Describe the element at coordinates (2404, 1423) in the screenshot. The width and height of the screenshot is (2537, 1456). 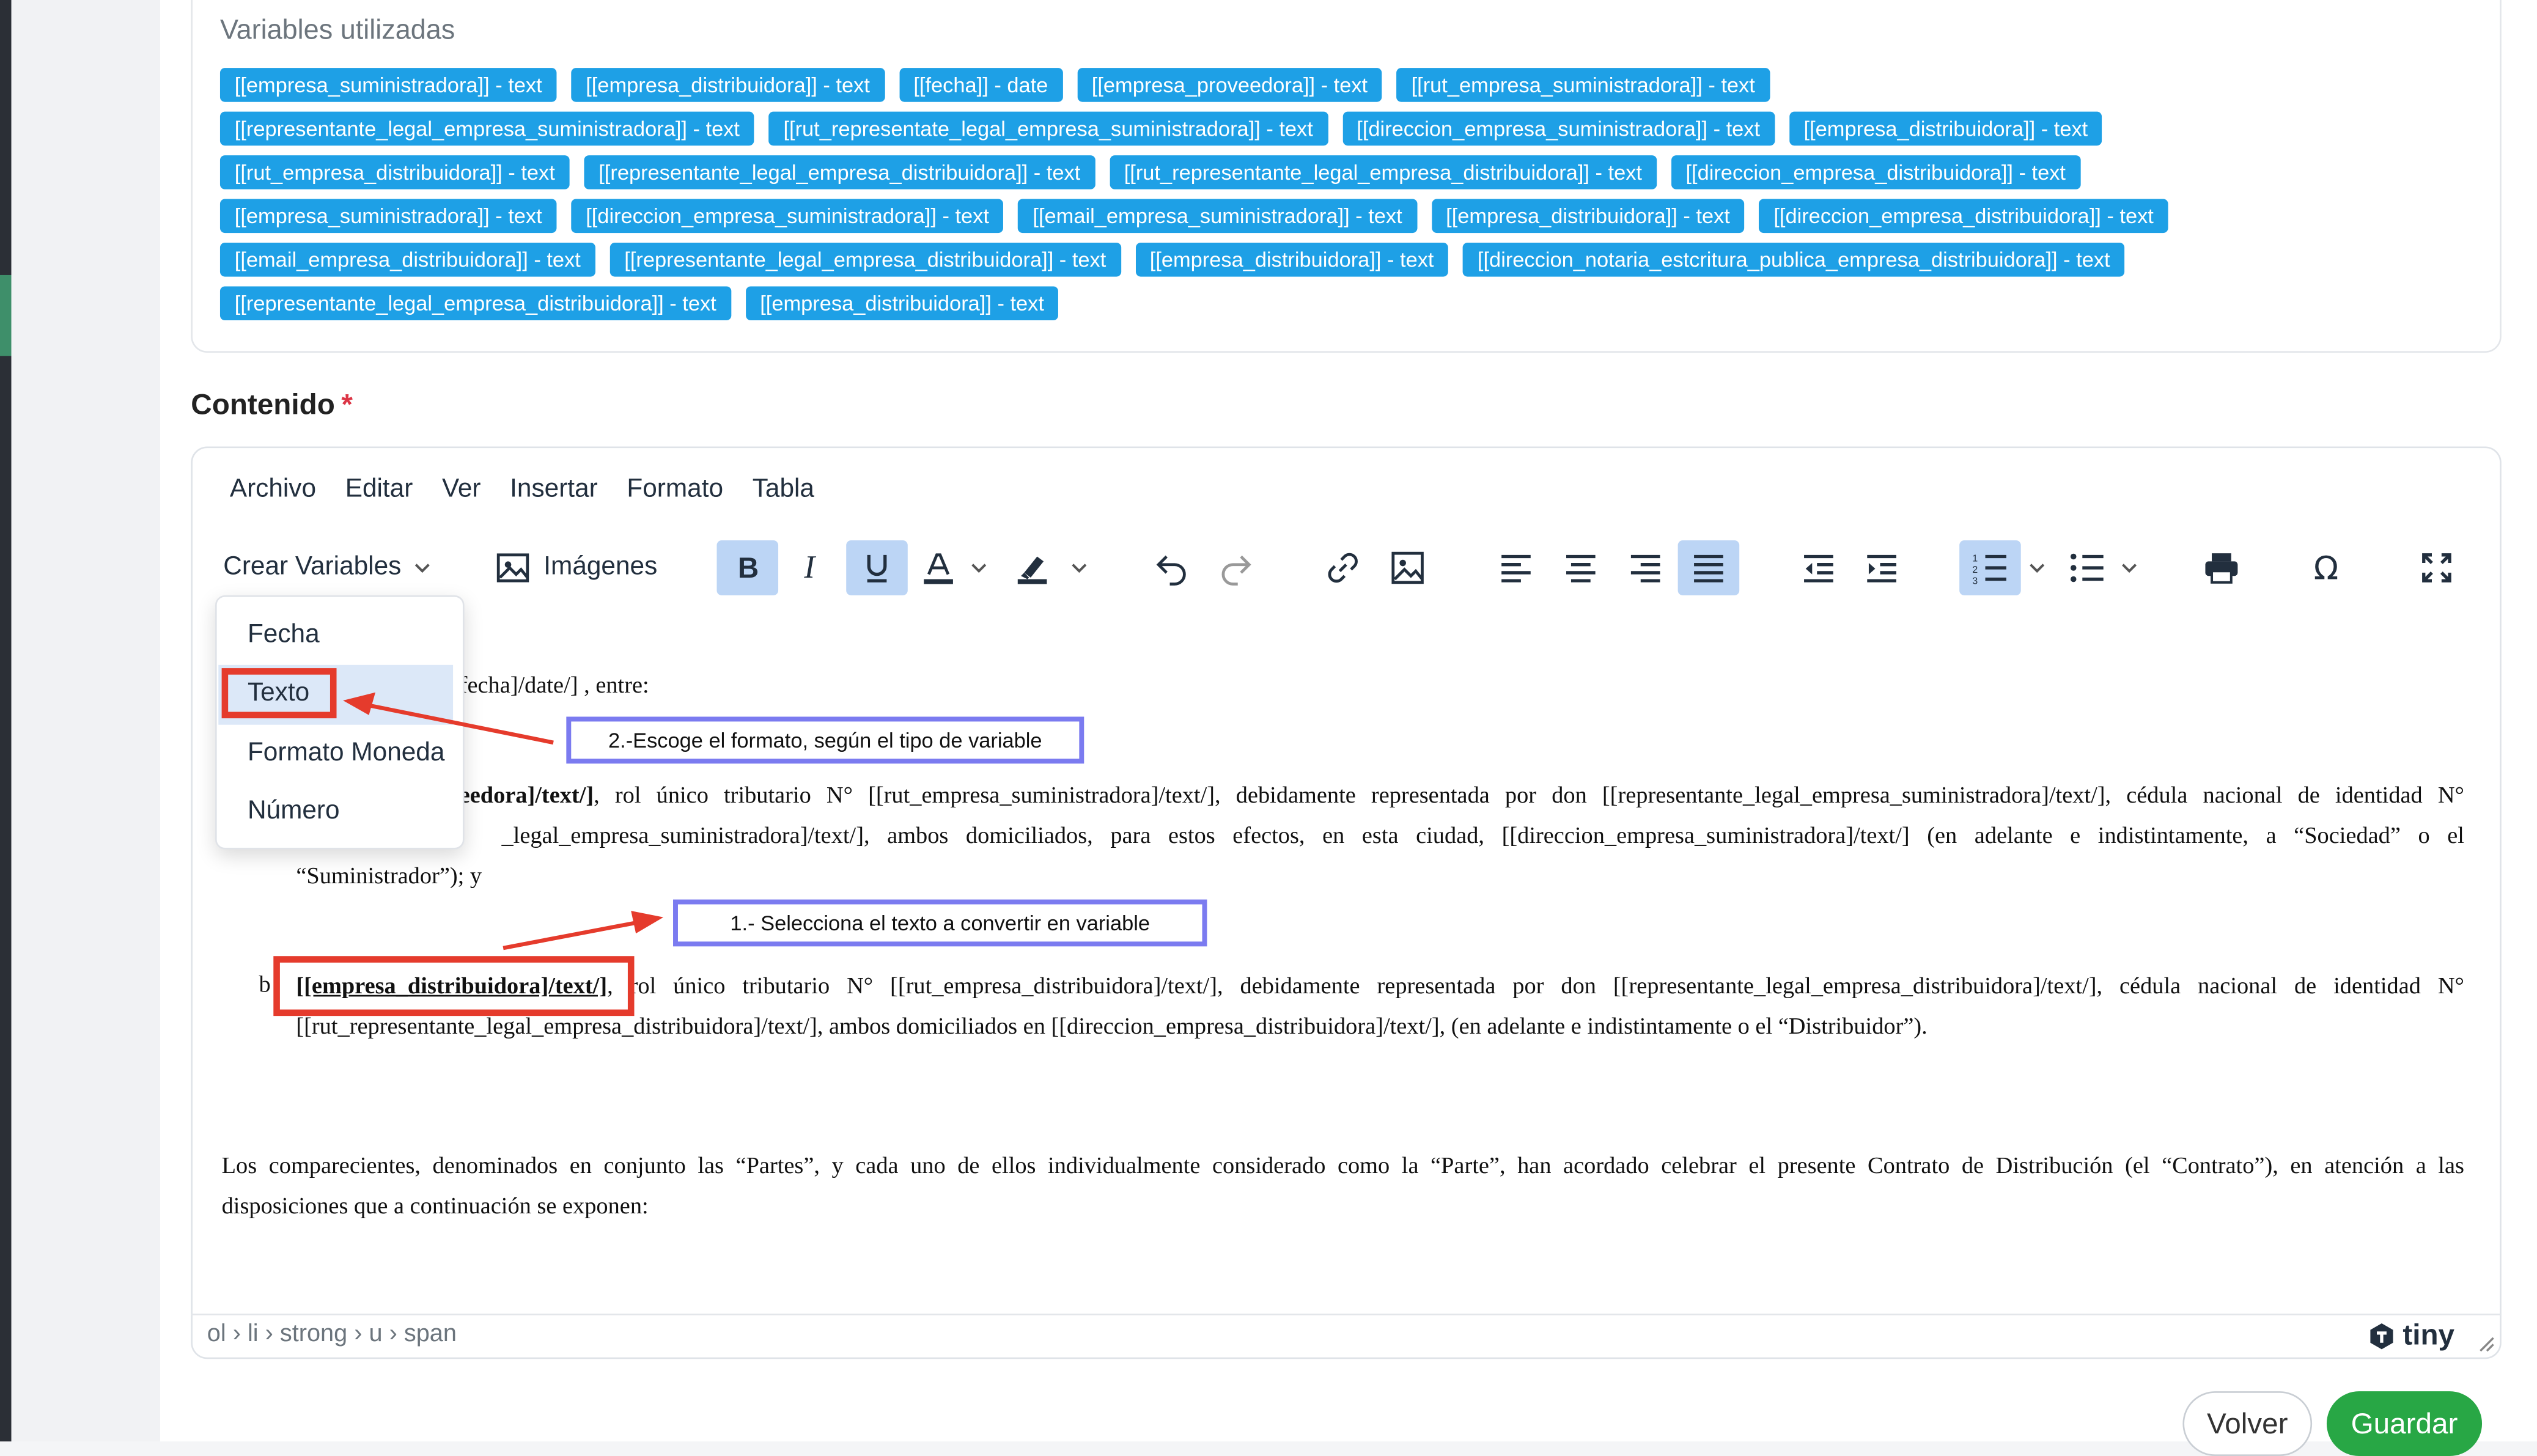
I see `guardar-button: Guardar` at that location.